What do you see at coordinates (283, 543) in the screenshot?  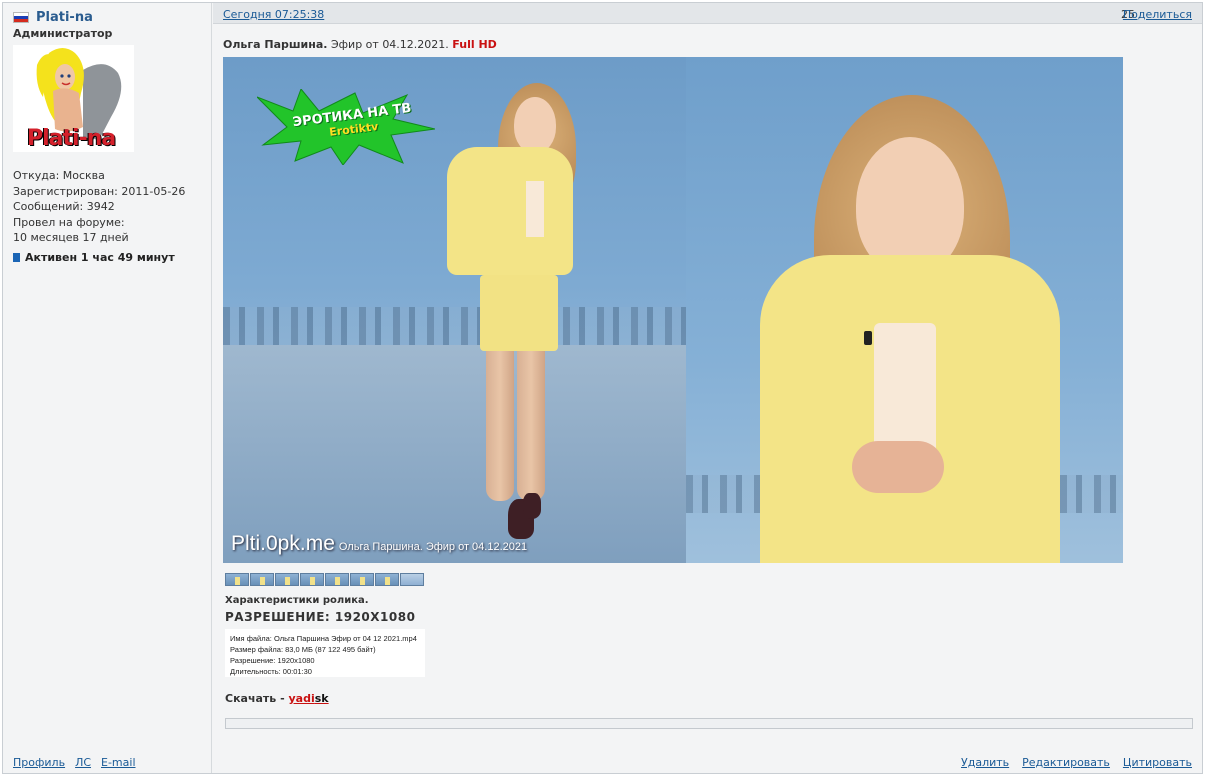 I see `watermark-site: Plti.0pk.me` at bounding box center [283, 543].